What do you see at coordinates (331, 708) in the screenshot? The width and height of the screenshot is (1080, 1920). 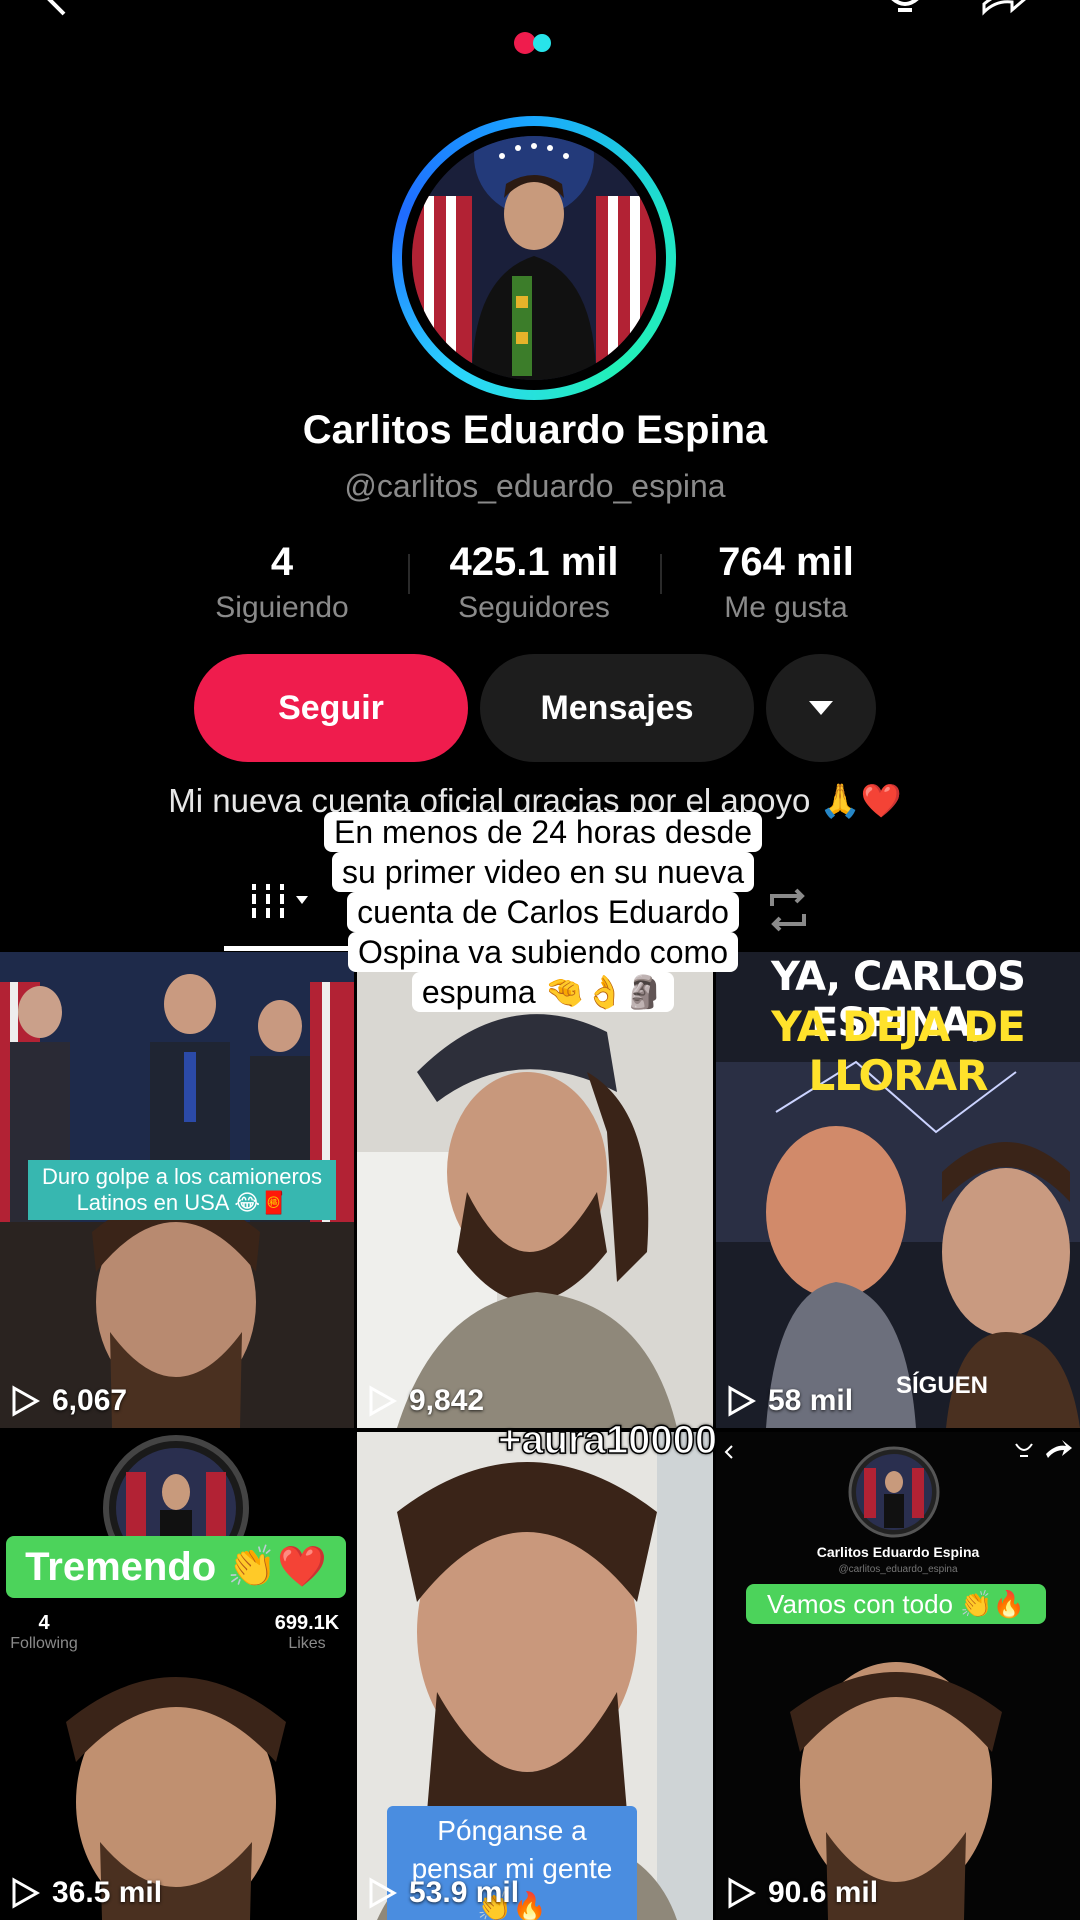 I see `follow-button: Seguir` at bounding box center [331, 708].